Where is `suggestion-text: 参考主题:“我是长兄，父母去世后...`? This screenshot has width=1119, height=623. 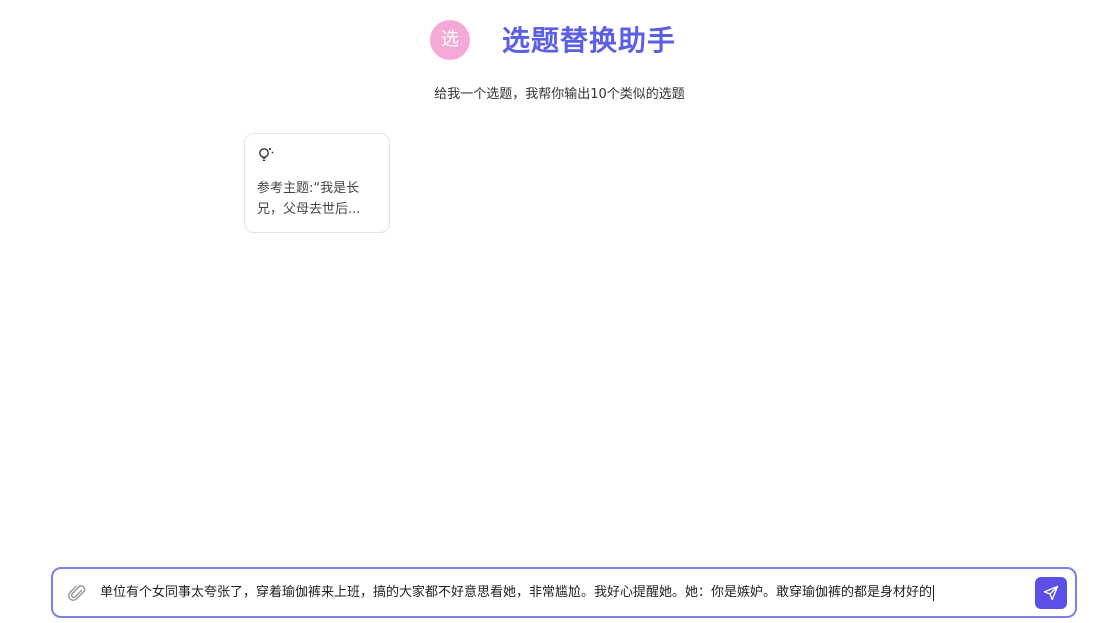 suggestion-text: 参考主题:“我是长兄，父母去世后... is located at coordinates (309, 199).